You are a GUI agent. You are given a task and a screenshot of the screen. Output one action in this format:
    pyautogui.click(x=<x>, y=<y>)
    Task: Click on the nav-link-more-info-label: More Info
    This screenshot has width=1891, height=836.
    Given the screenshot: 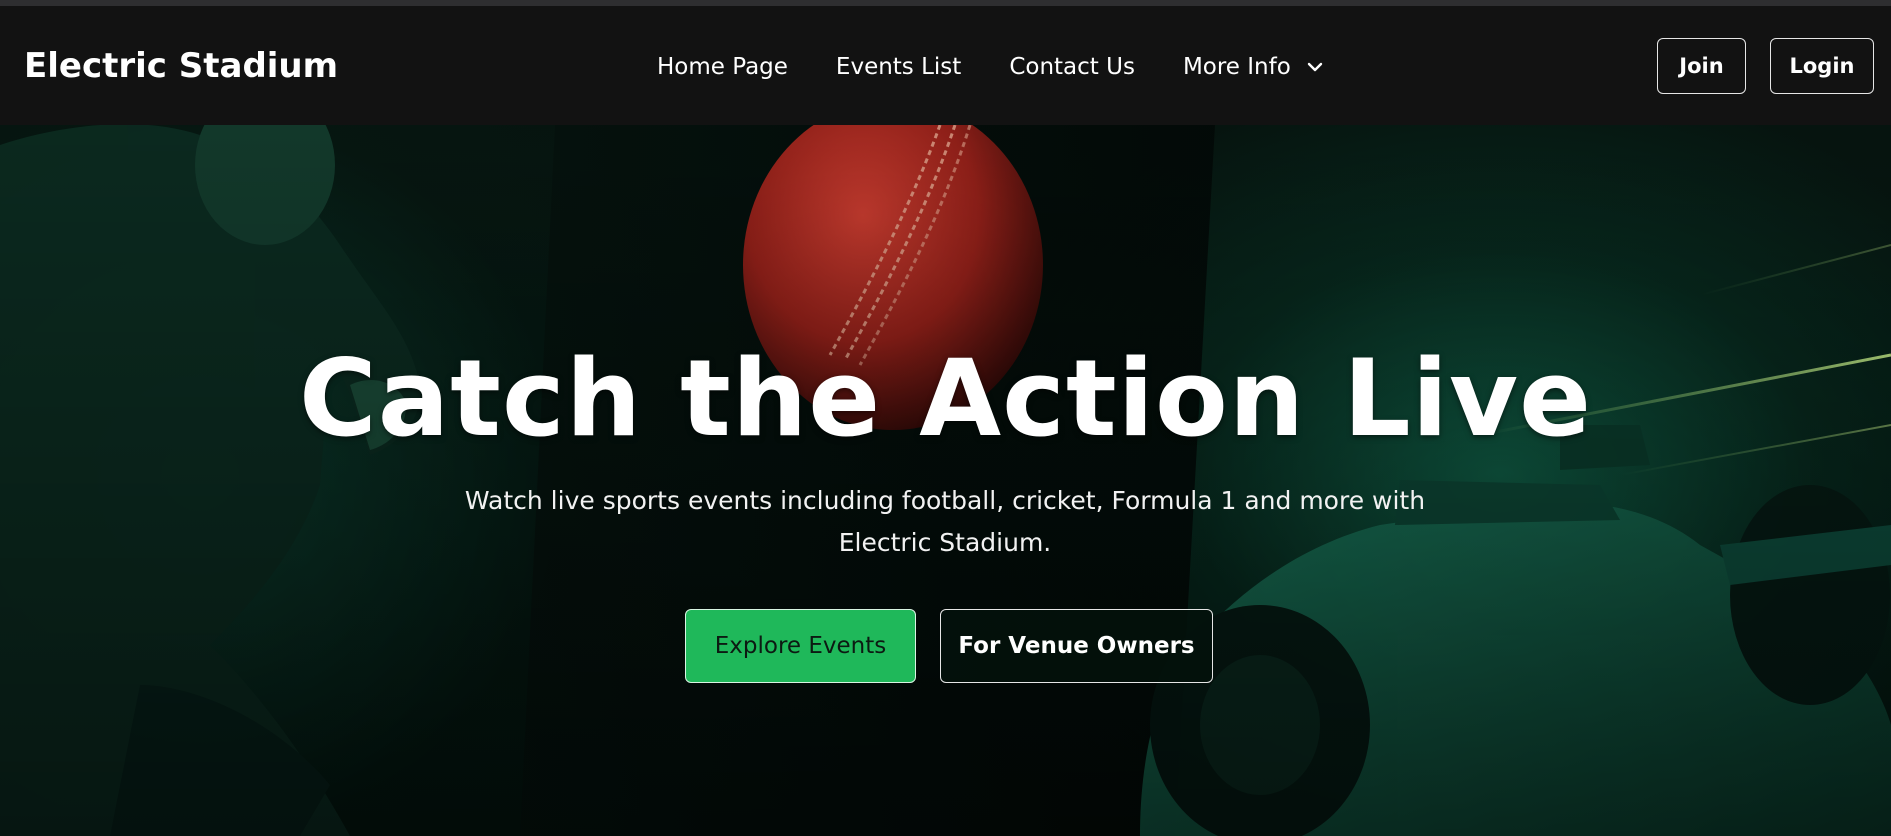 What is the action you would take?
    pyautogui.click(x=1236, y=67)
    